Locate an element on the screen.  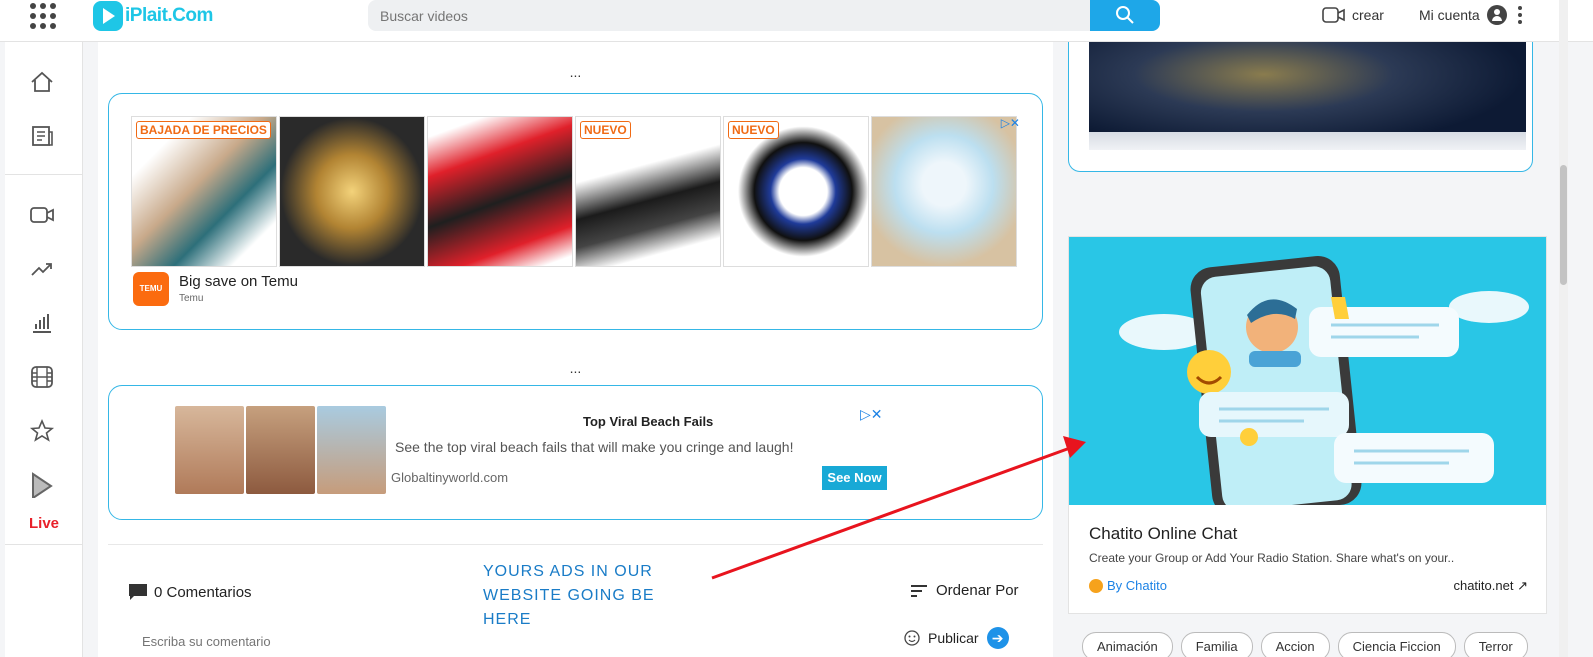
video-icon is located at coordinates (42, 215).